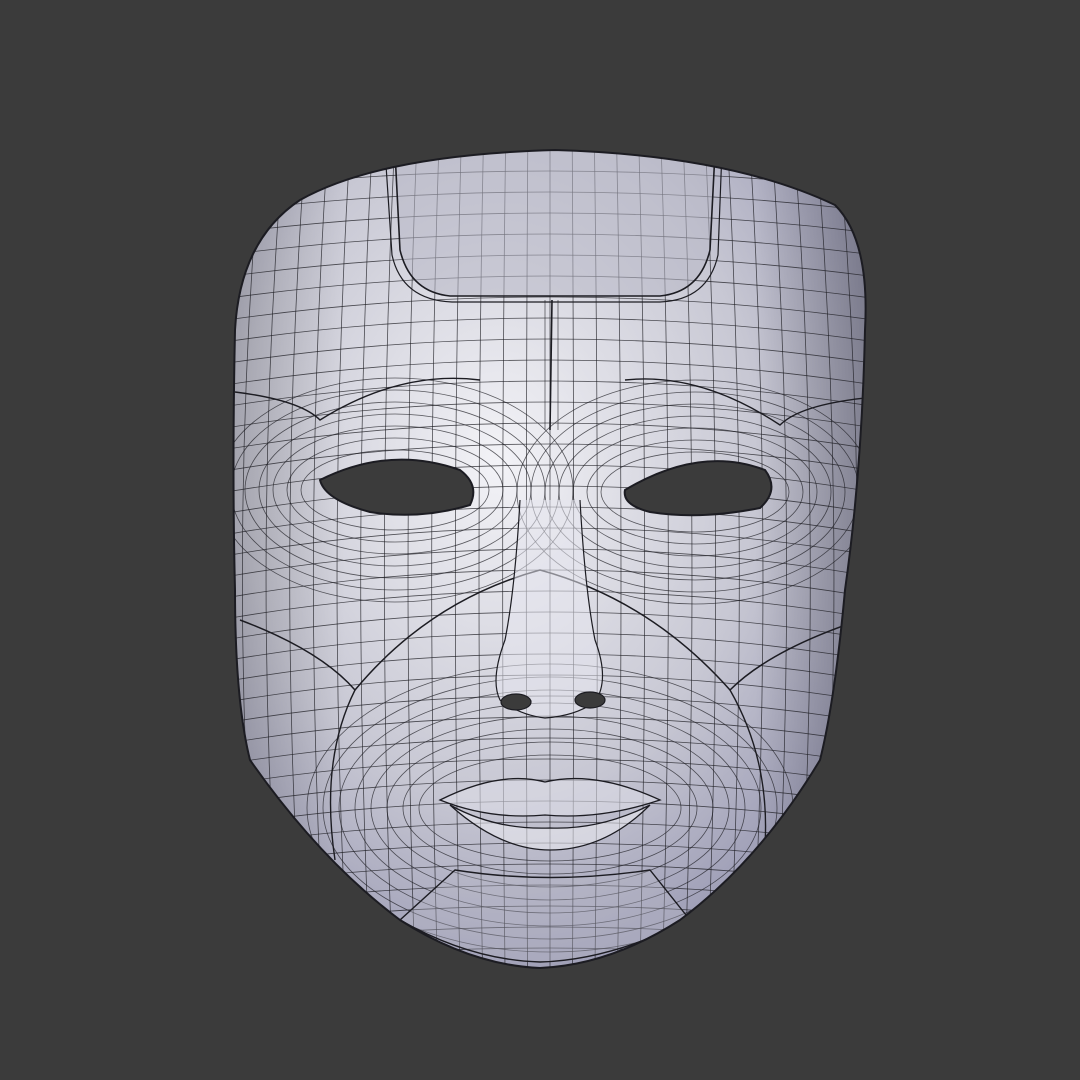 The height and width of the screenshot is (1080, 1080). What do you see at coordinates (555, 223) in the screenshot?
I see `forehead-panel` at bounding box center [555, 223].